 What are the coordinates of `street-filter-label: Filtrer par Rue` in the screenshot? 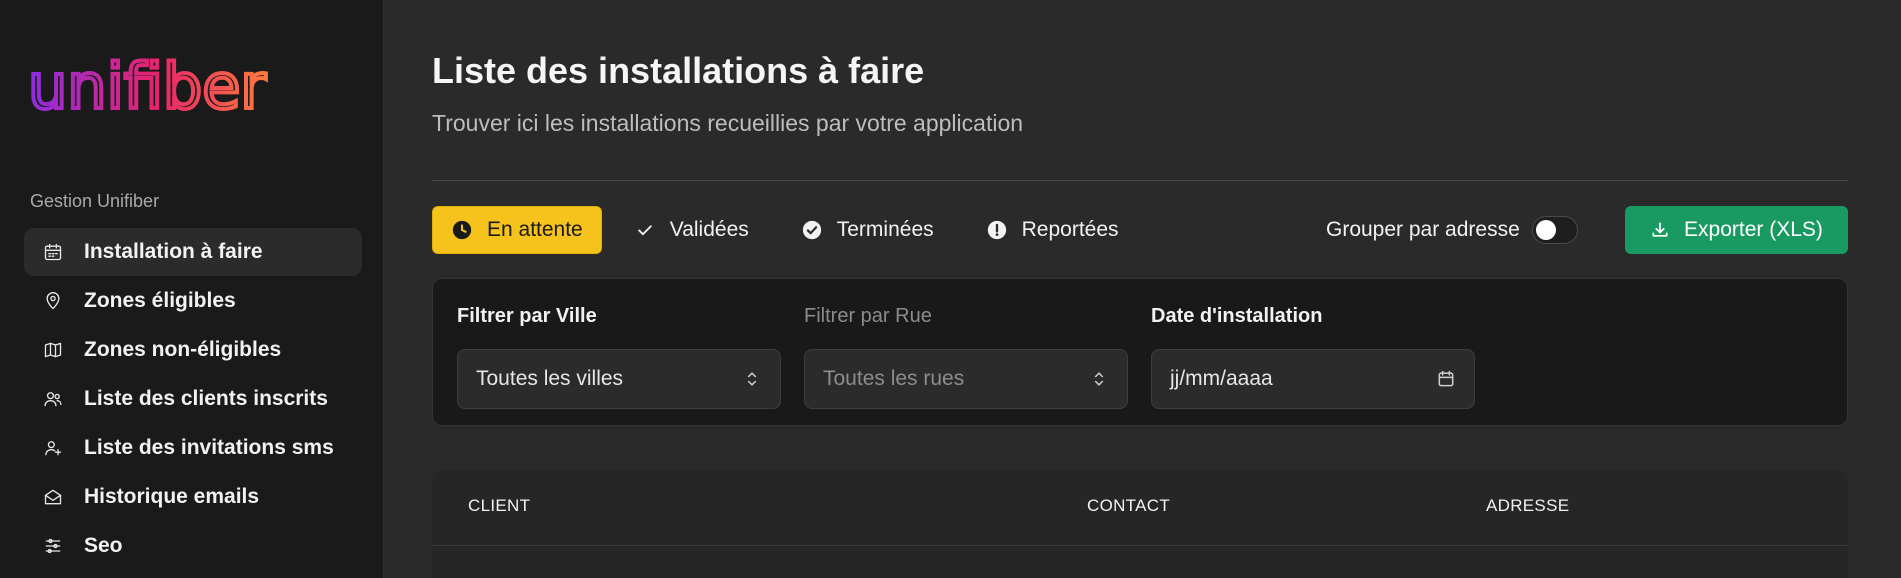 It's located at (868, 316).